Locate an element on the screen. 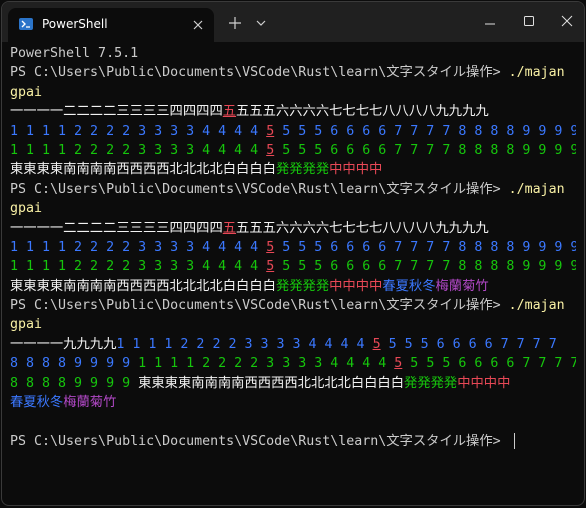 This screenshot has width=586, height=508. tab-powershell: PowerShell is located at coordinates (111, 25).